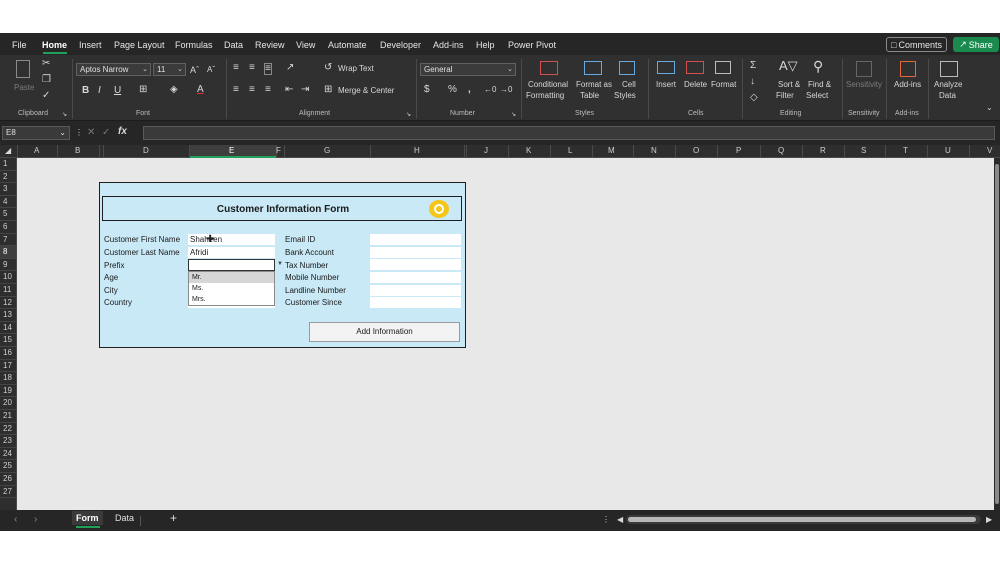 The width and height of the screenshot is (1000, 563). I want to click on decrease-indent-icon: ⇤, so click(289, 90).